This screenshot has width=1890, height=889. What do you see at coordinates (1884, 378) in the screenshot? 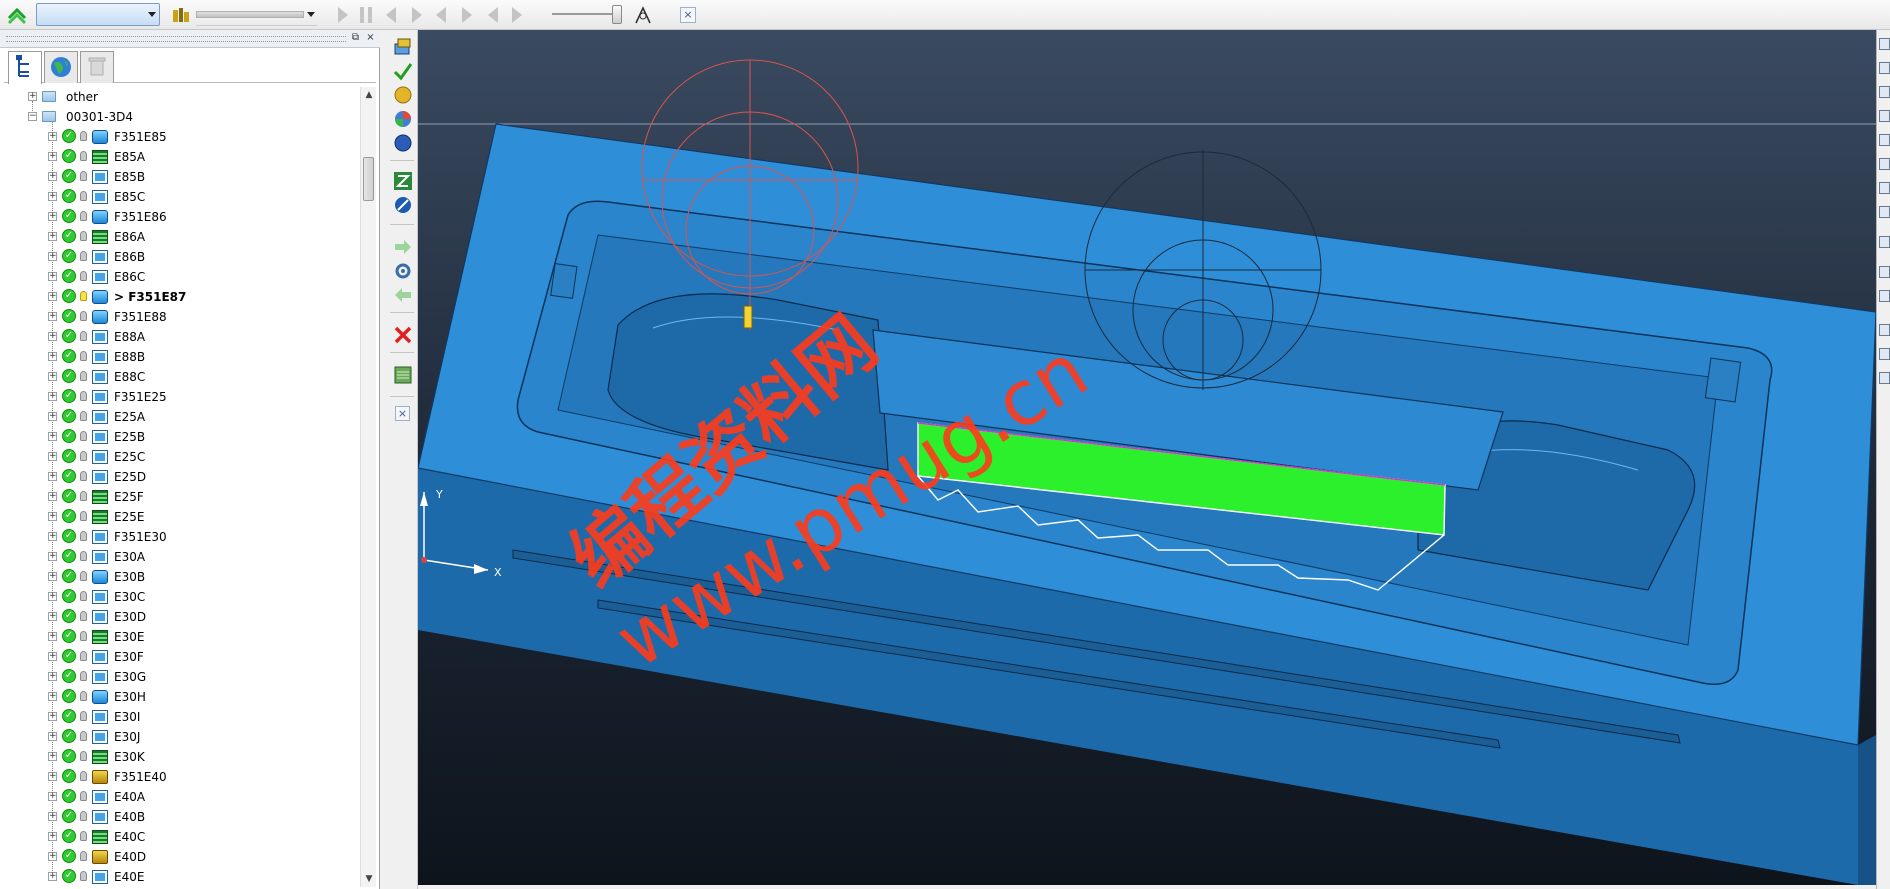
I see `pan-icon` at bounding box center [1884, 378].